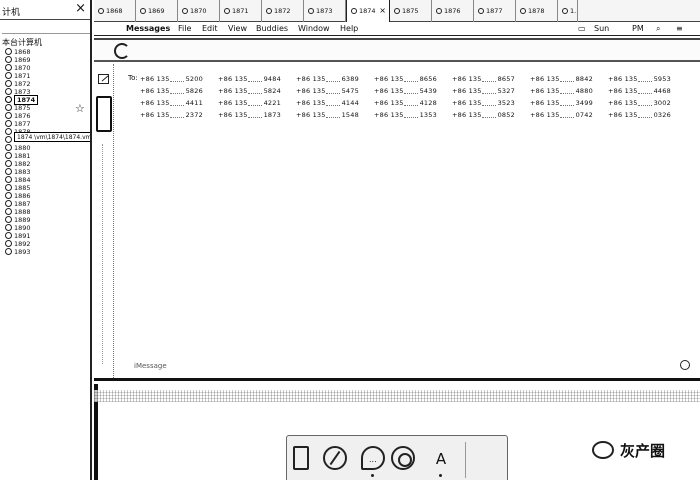 The image size is (700, 480). What do you see at coordinates (662, 91) in the screenshot?
I see `recipient-suffix: 4468` at bounding box center [662, 91].